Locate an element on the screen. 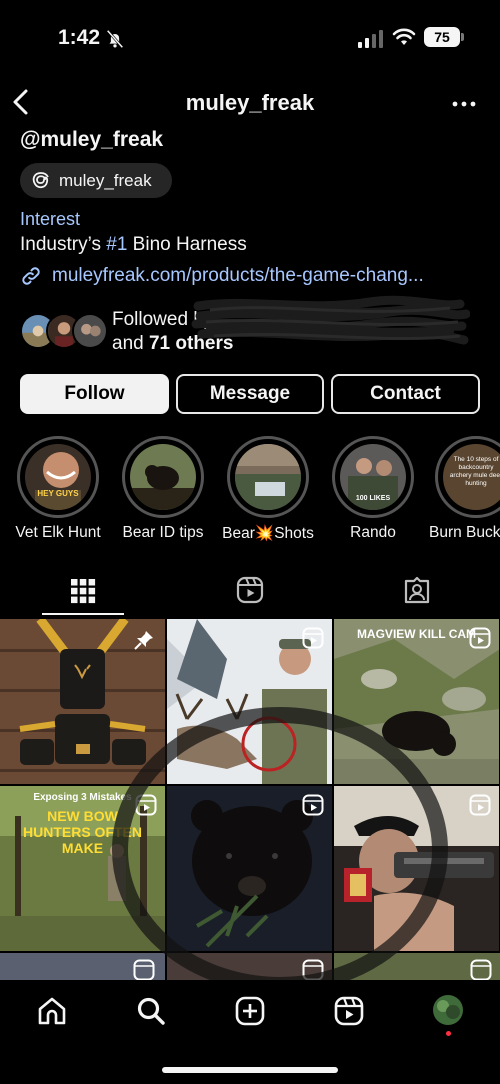  highlight-label: Vet Elk Hunt is located at coordinates (58, 532).